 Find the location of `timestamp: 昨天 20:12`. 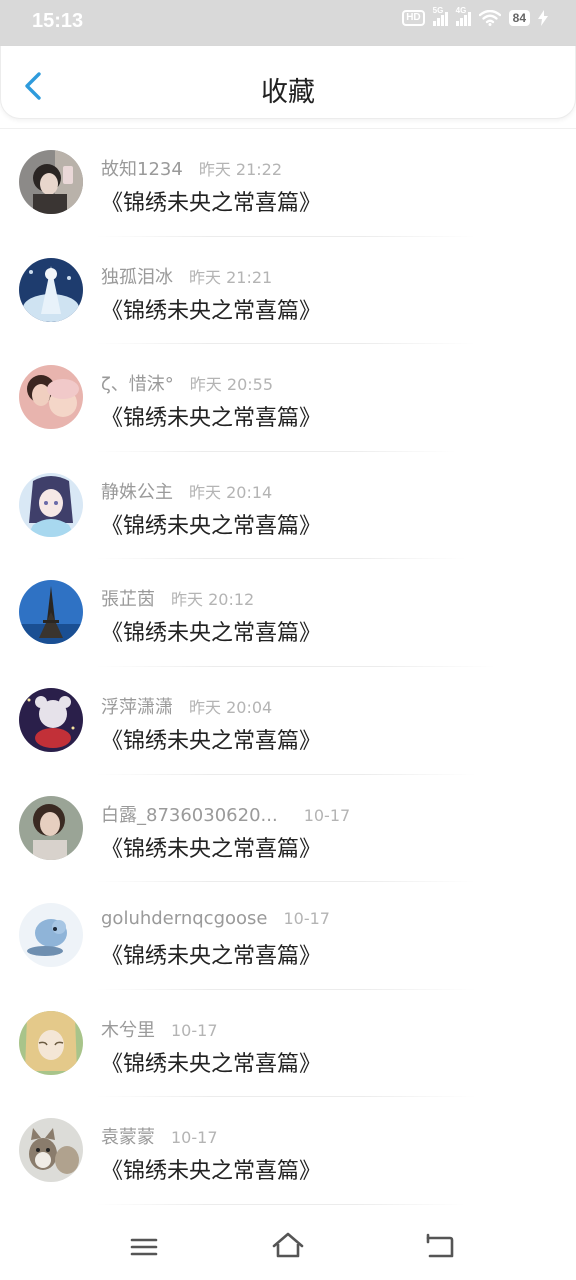

timestamp: 昨天 20:12 is located at coordinates (213, 600).